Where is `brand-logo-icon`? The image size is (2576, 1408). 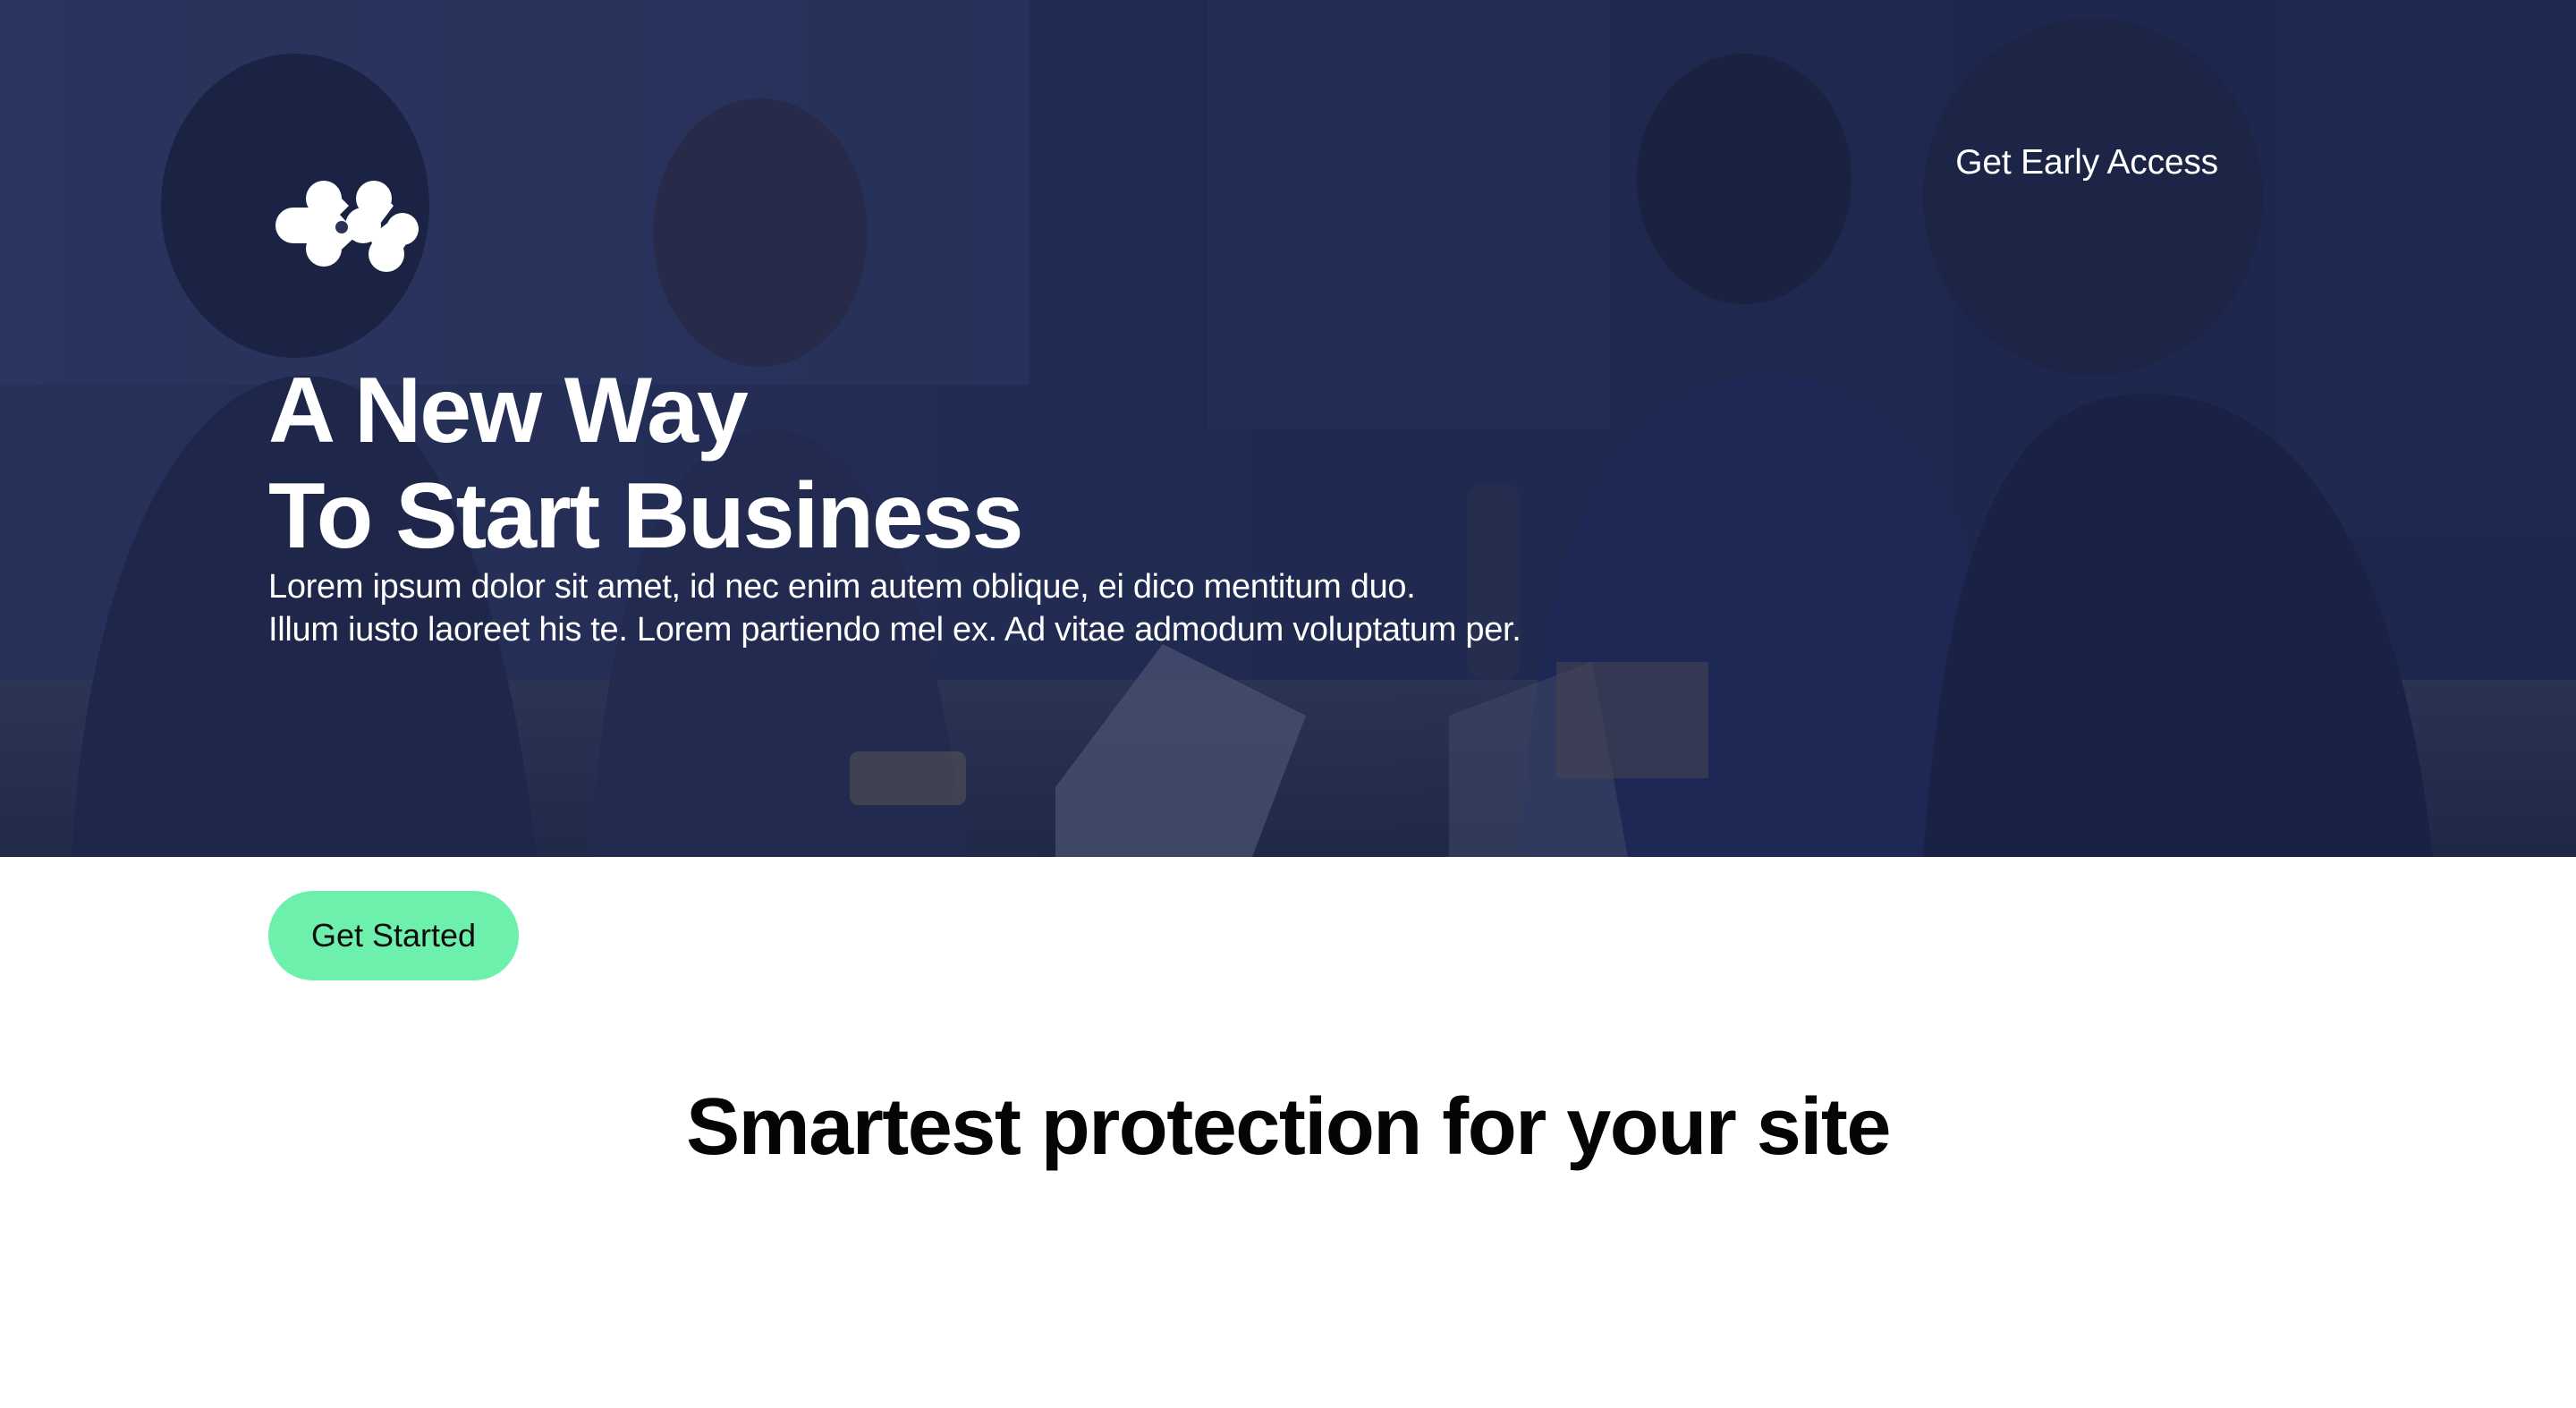
brand-logo-icon is located at coordinates (344, 228).